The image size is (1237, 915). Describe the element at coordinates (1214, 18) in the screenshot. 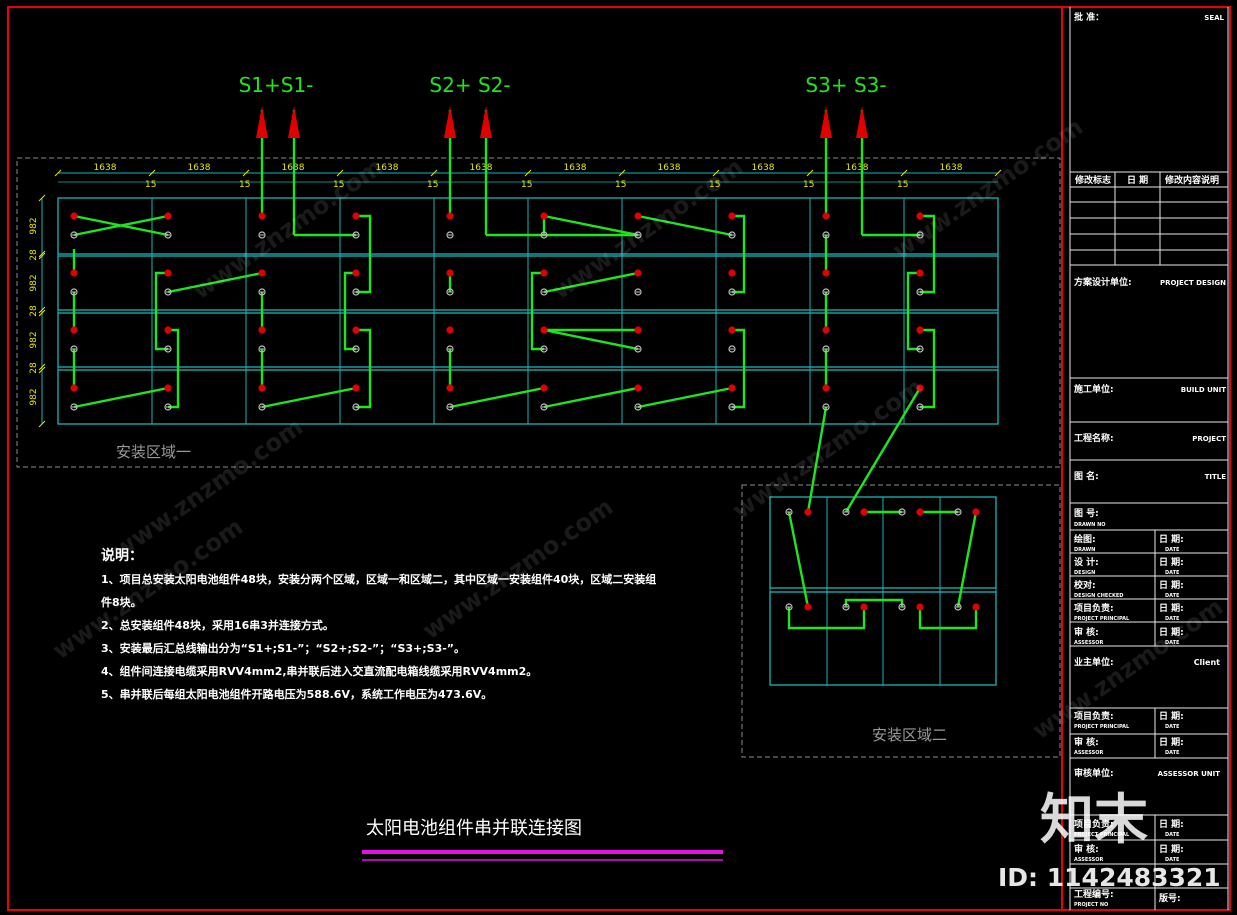

I see `tb-review-value: SEAL` at that location.